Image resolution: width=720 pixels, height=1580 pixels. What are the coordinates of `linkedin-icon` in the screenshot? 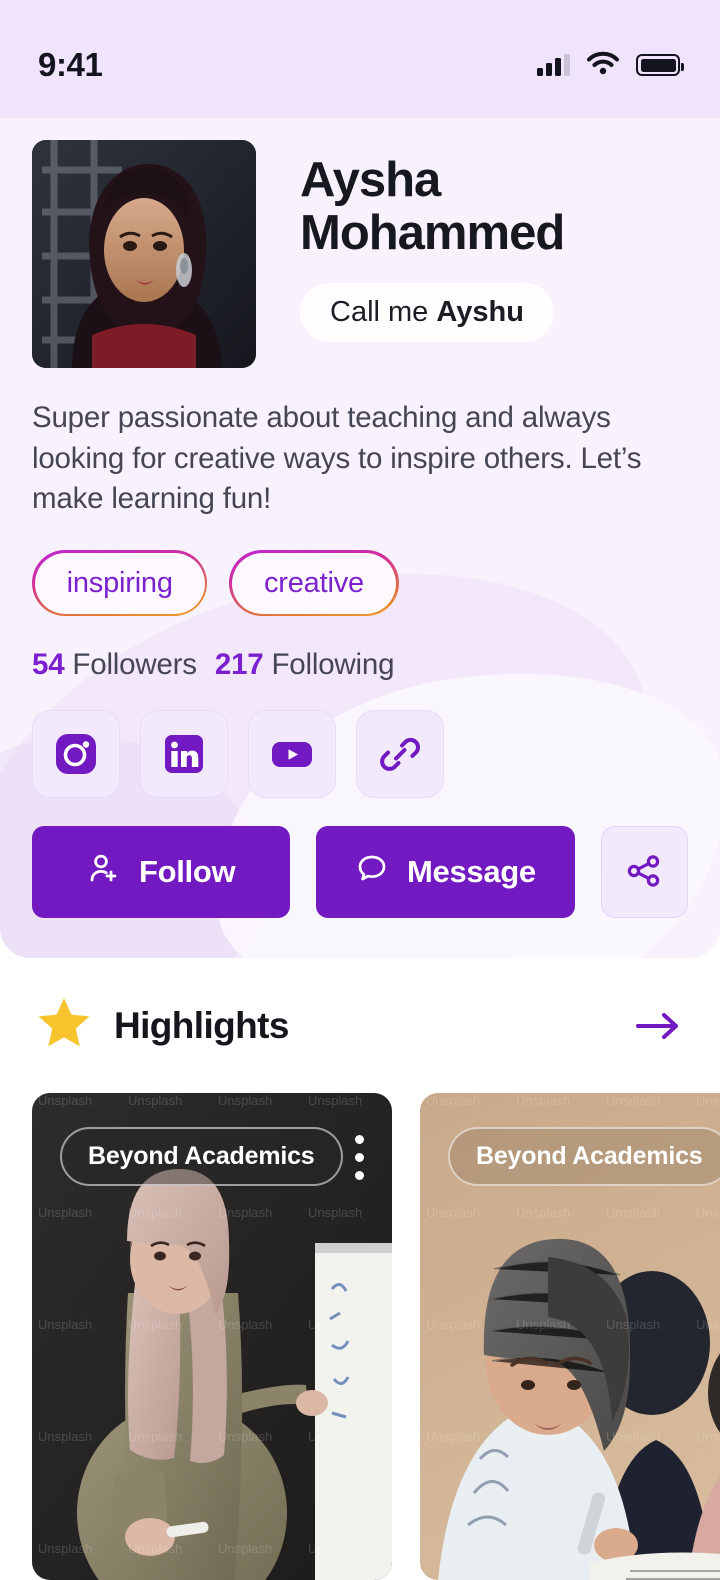 It's located at (184, 754).